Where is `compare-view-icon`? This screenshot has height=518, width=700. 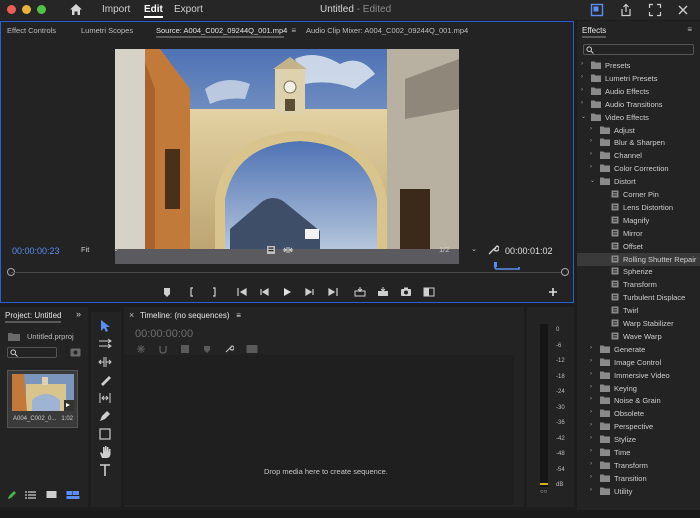 compare-view-icon is located at coordinates (429, 292).